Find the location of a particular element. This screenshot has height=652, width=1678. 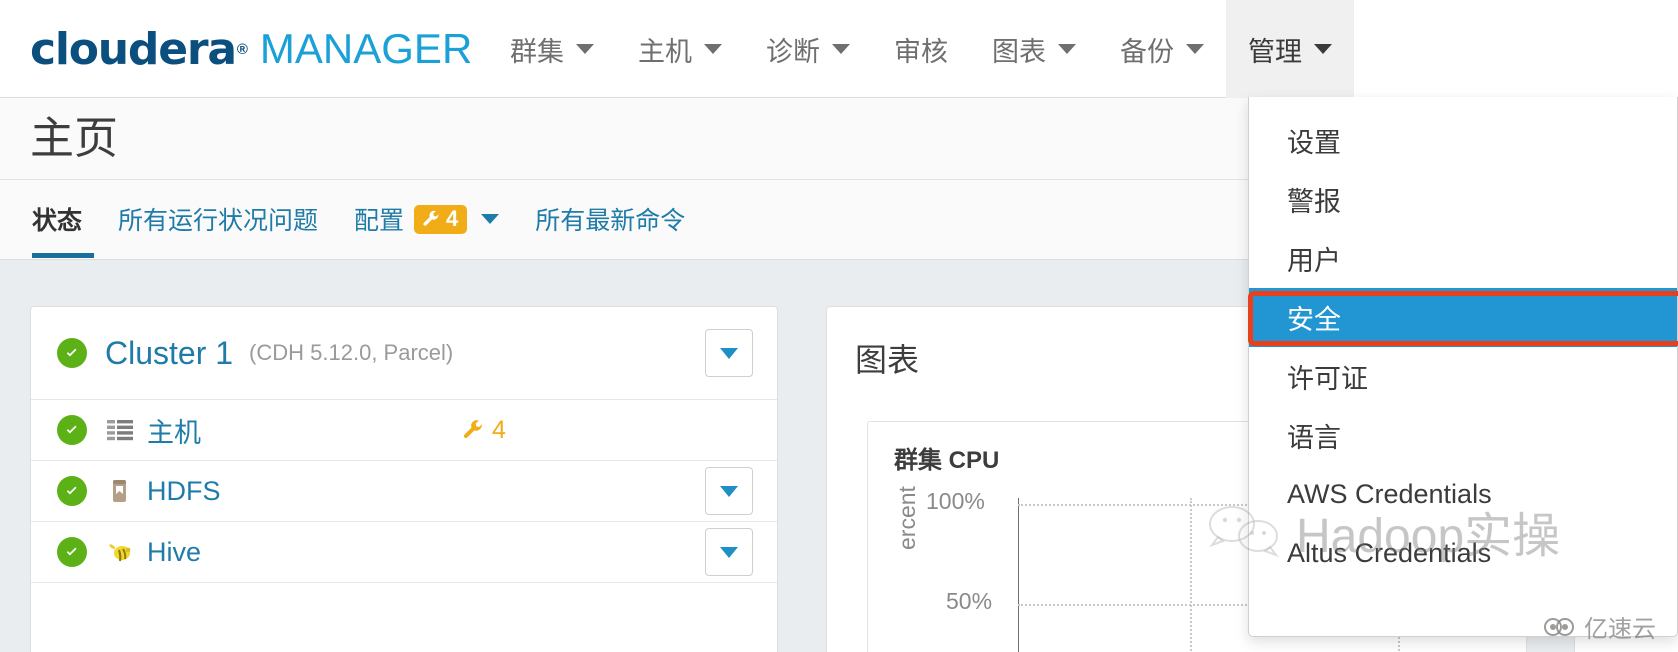

nav-label-charts: 图表 is located at coordinates (1019, 51).